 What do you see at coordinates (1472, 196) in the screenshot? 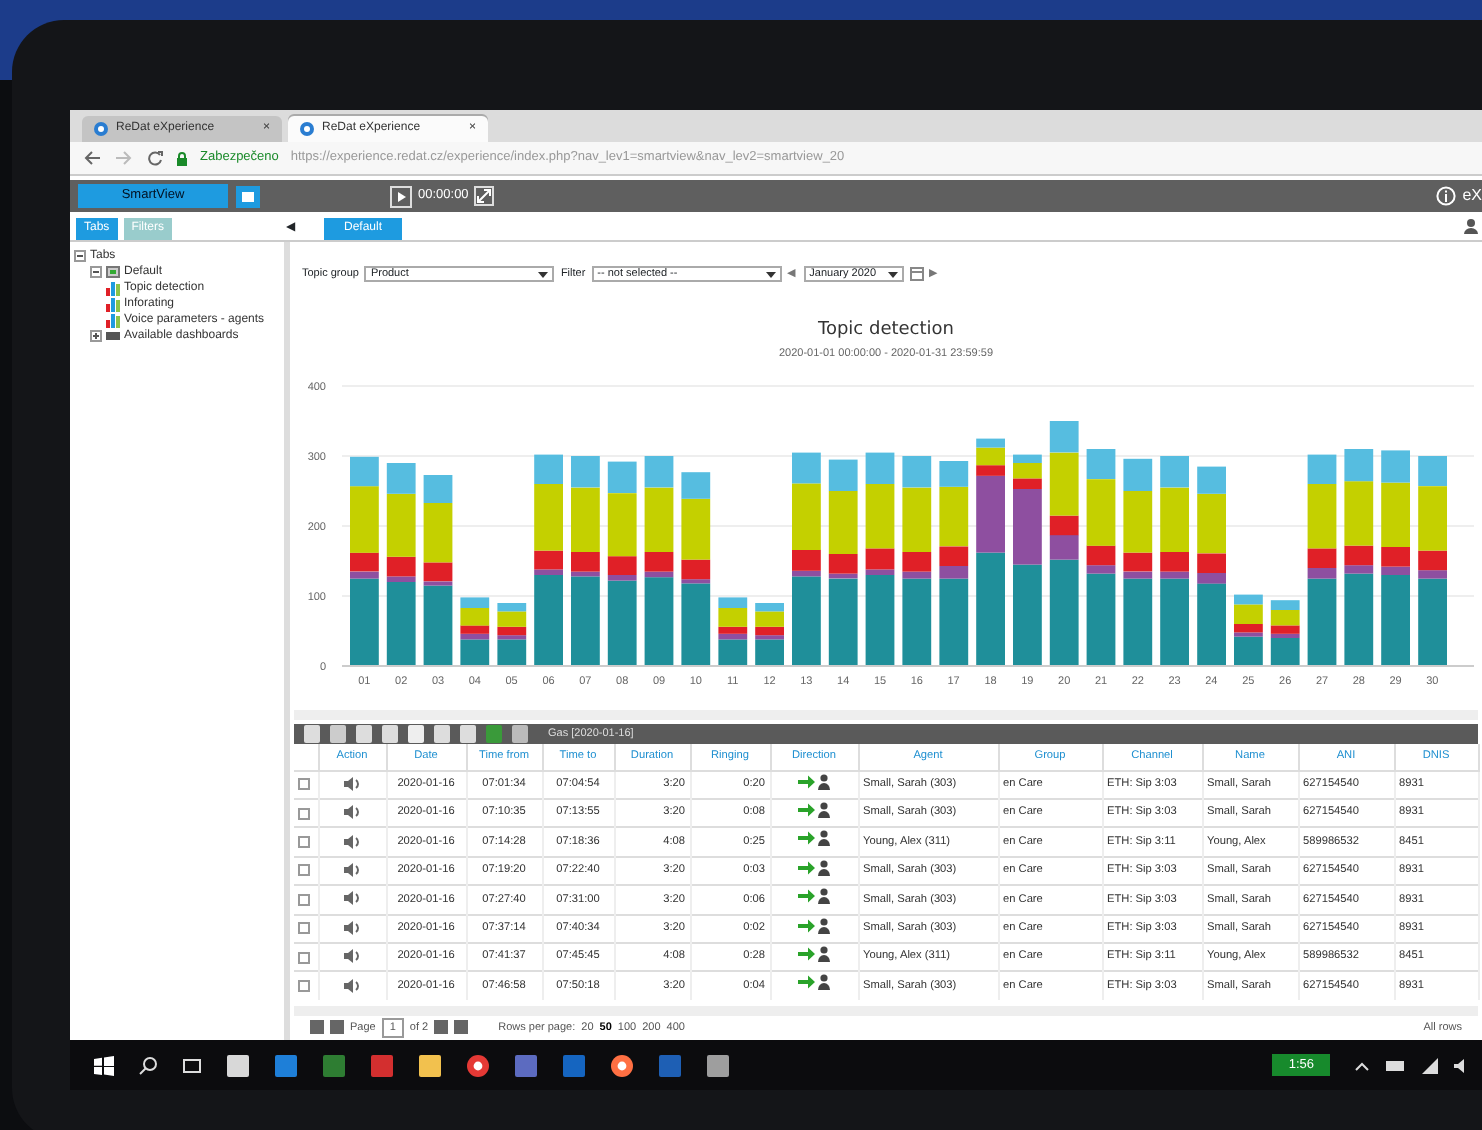
I see `brand-text: eX` at bounding box center [1472, 196].